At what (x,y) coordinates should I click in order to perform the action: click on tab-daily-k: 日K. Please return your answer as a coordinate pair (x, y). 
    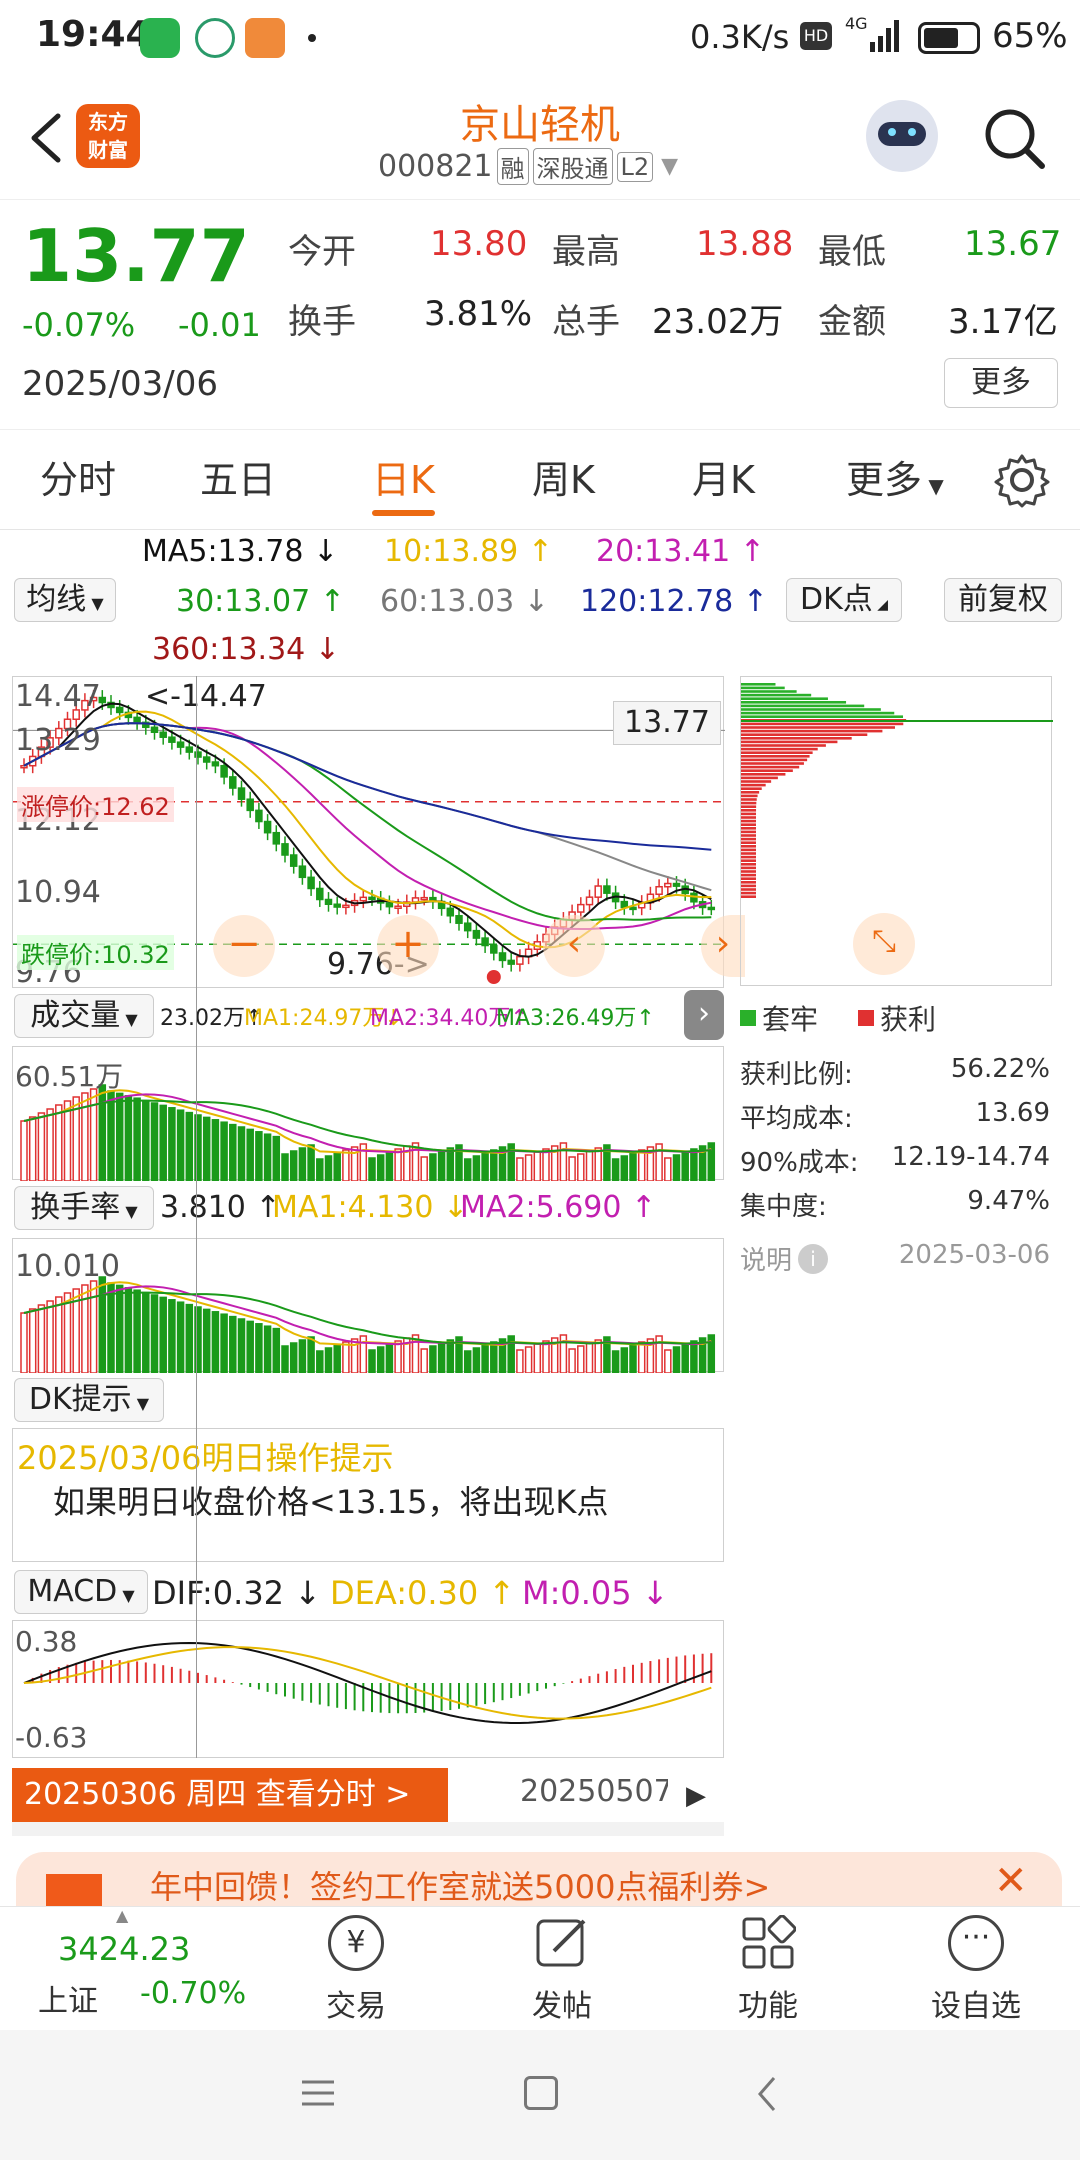
    Looking at the image, I should click on (403, 480).